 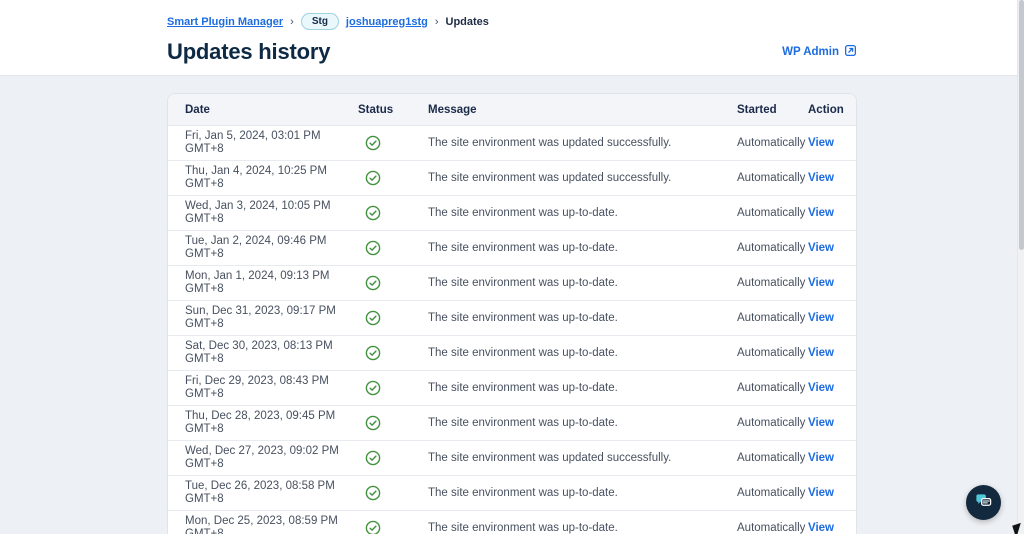 What do you see at coordinates (262, 451) in the screenshot?
I see `date-line1: Wed, Dec 27, 2023, 09:02 PM` at bounding box center [262, 451].